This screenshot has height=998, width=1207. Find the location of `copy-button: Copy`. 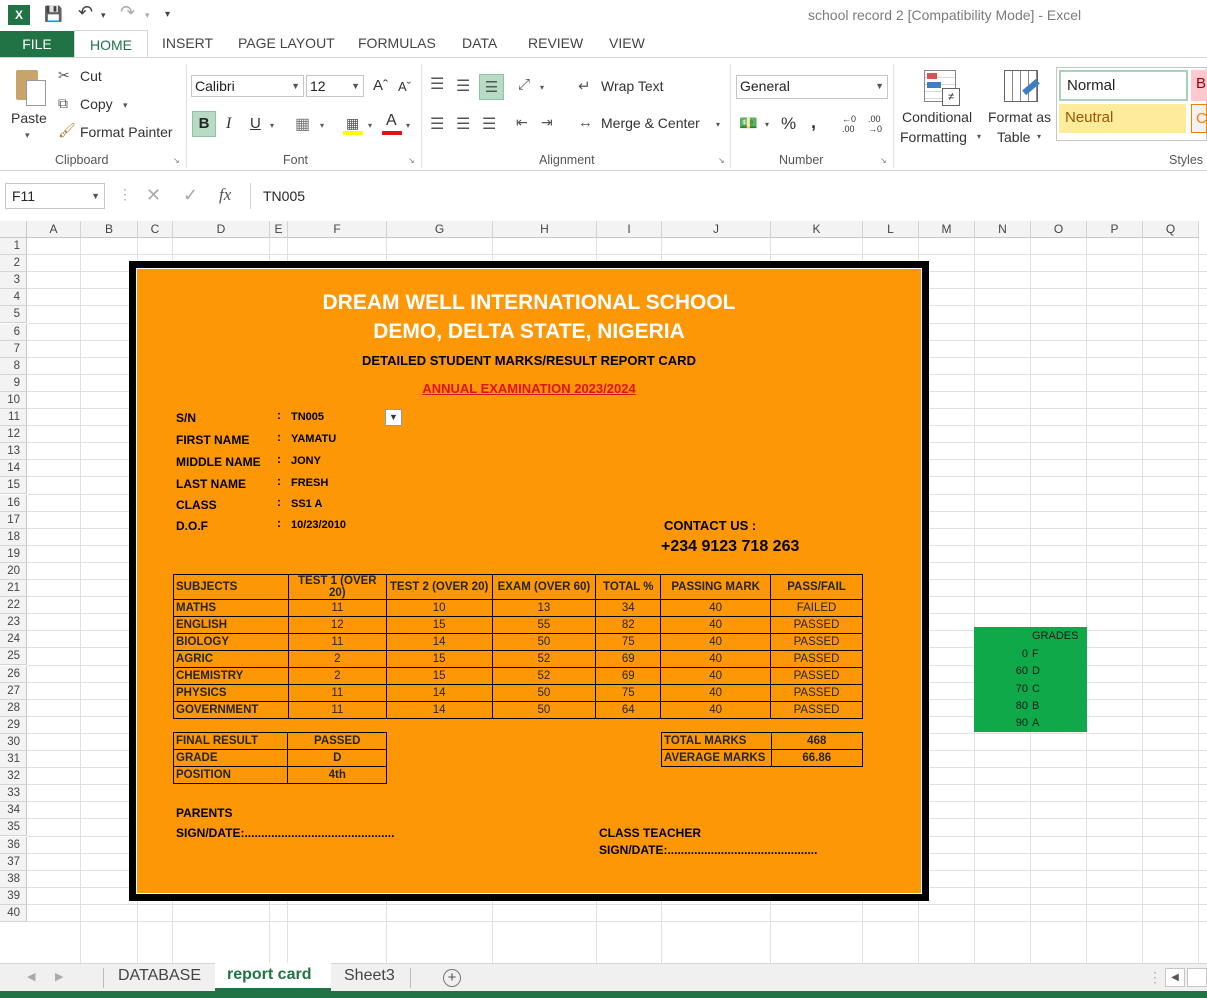

copy-button: Copy is located at coordinates (96, 104).